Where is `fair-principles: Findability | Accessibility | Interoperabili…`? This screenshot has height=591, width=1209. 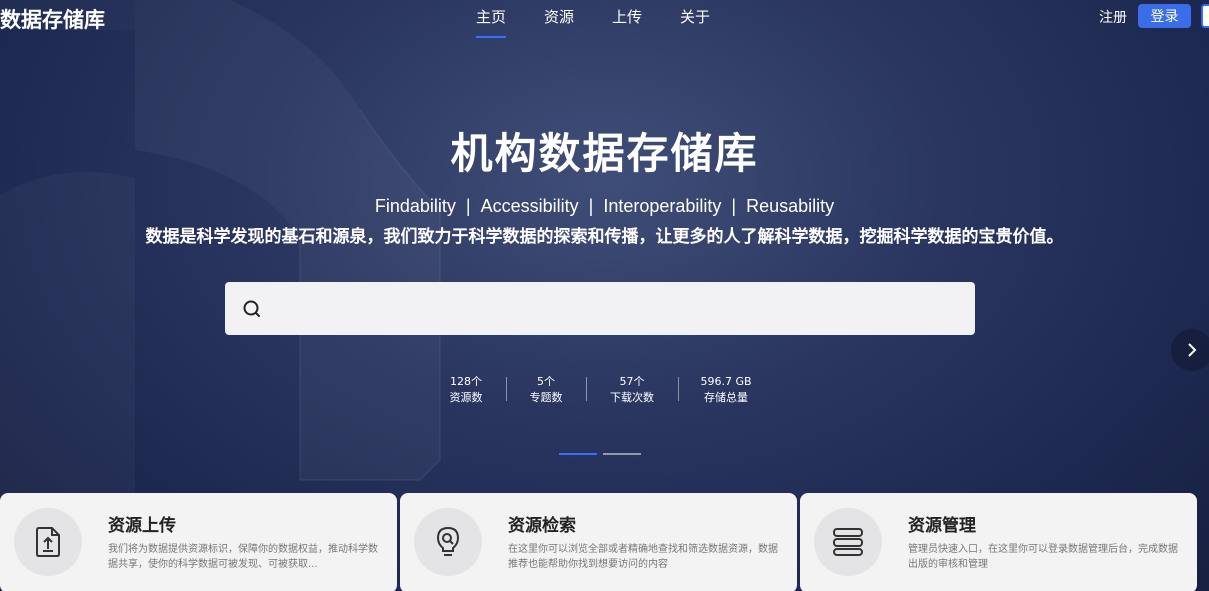
fair-principles: Findability | Accessibility | Interoperabili… is located at coordinates (604, 206).